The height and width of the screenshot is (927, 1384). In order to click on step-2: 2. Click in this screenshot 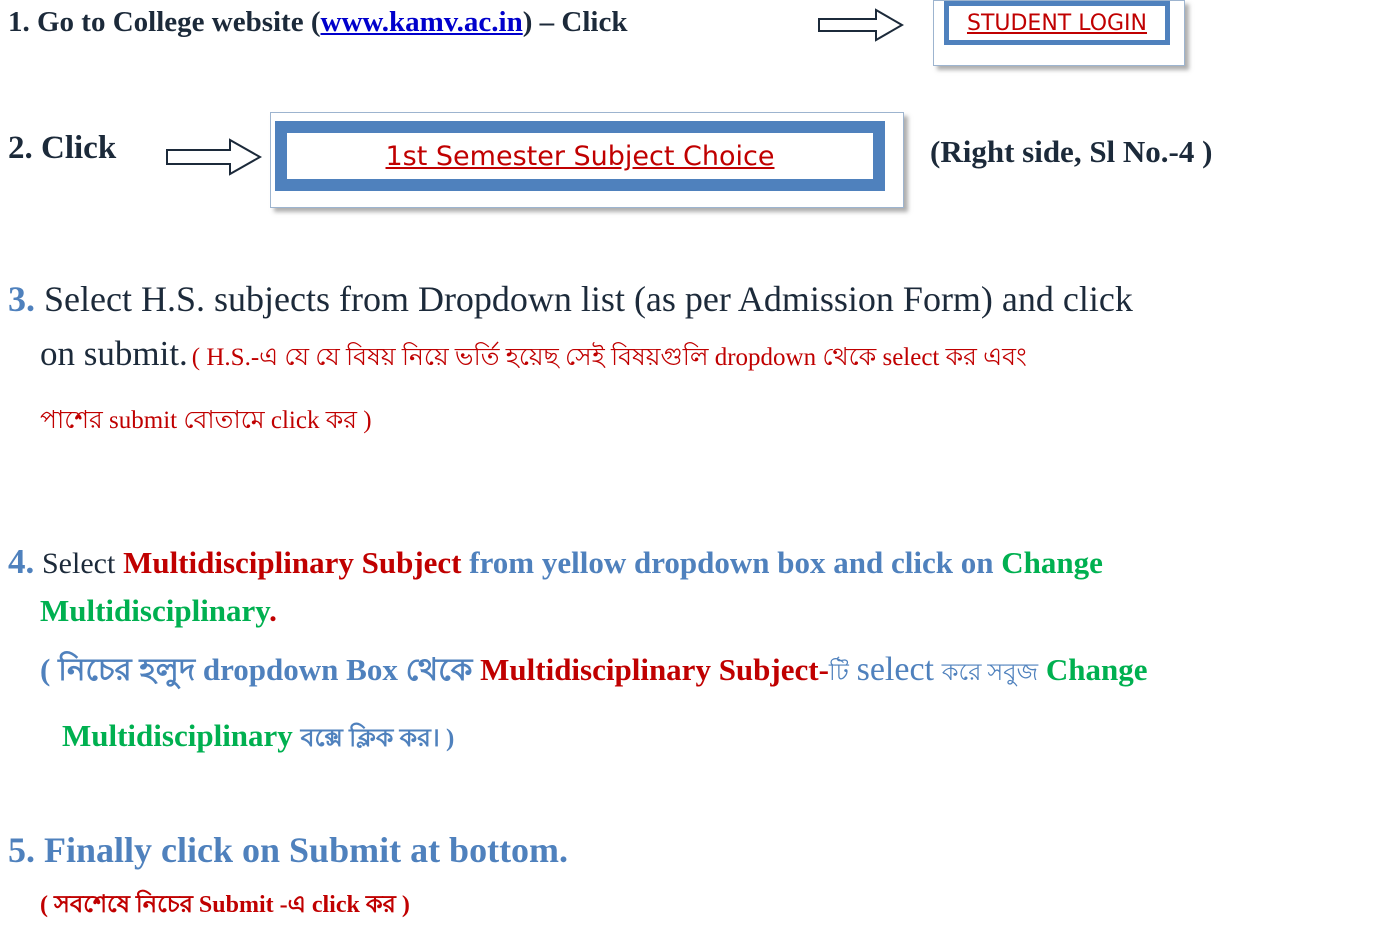, I will do `click(62, 148)`.